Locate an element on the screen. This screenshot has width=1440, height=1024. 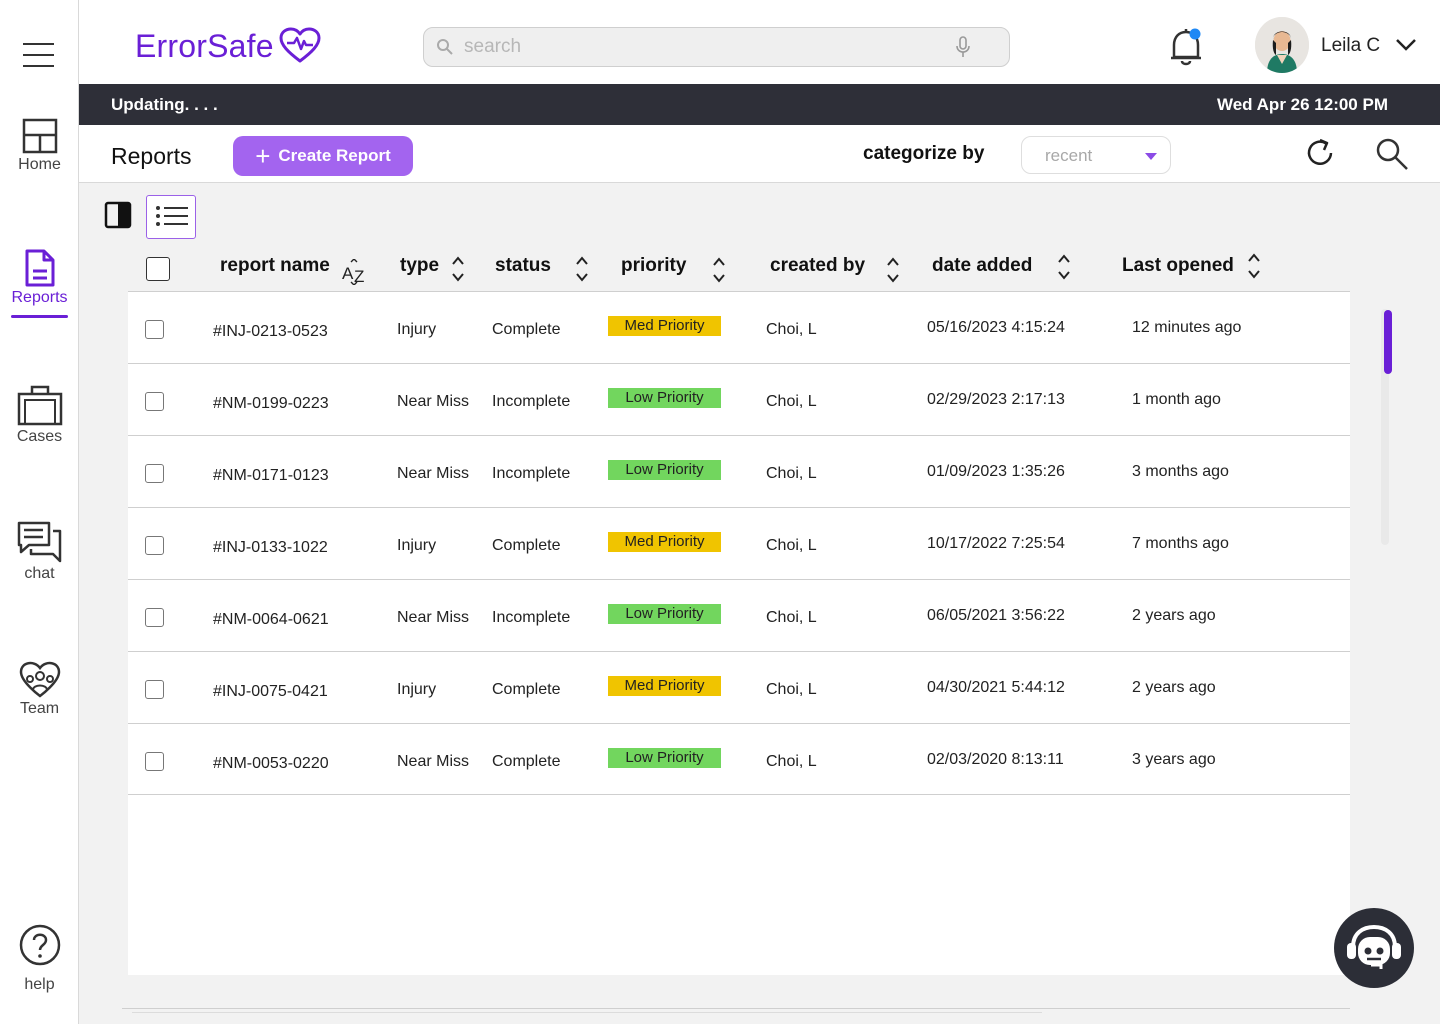
column-header-date-added: date added is located at coordinates (982, 266).